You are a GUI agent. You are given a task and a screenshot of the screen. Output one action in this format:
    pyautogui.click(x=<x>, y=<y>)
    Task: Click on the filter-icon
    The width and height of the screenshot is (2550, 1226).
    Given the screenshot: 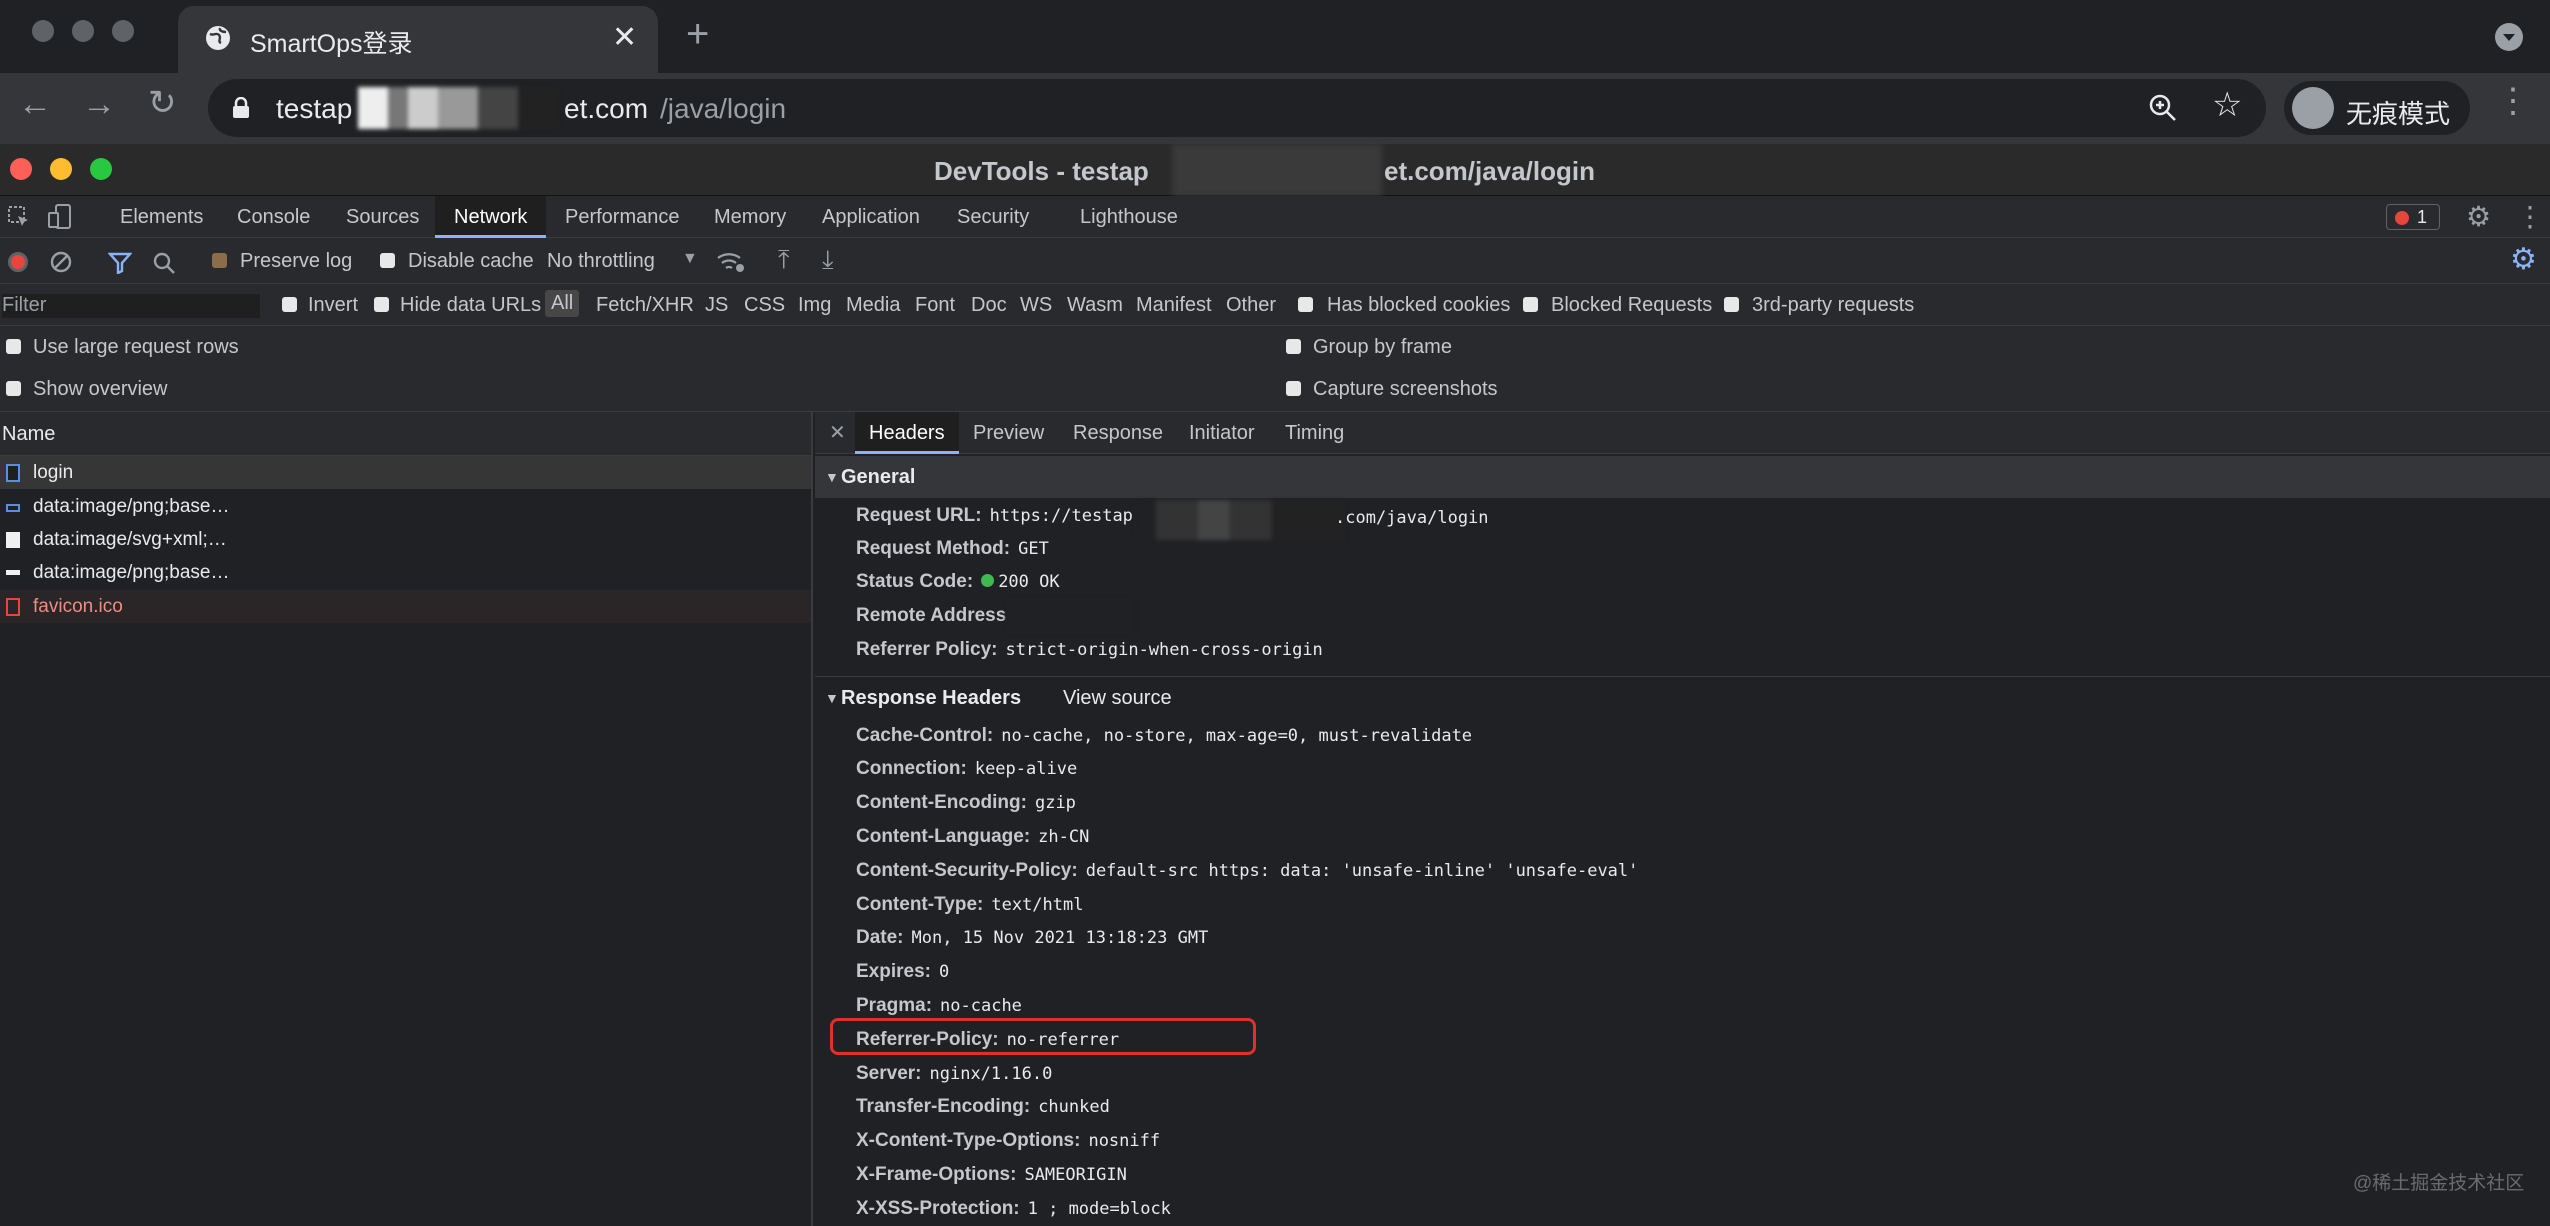 What is the action you would take?
    pyautogui.click(x=120, y=263)
    